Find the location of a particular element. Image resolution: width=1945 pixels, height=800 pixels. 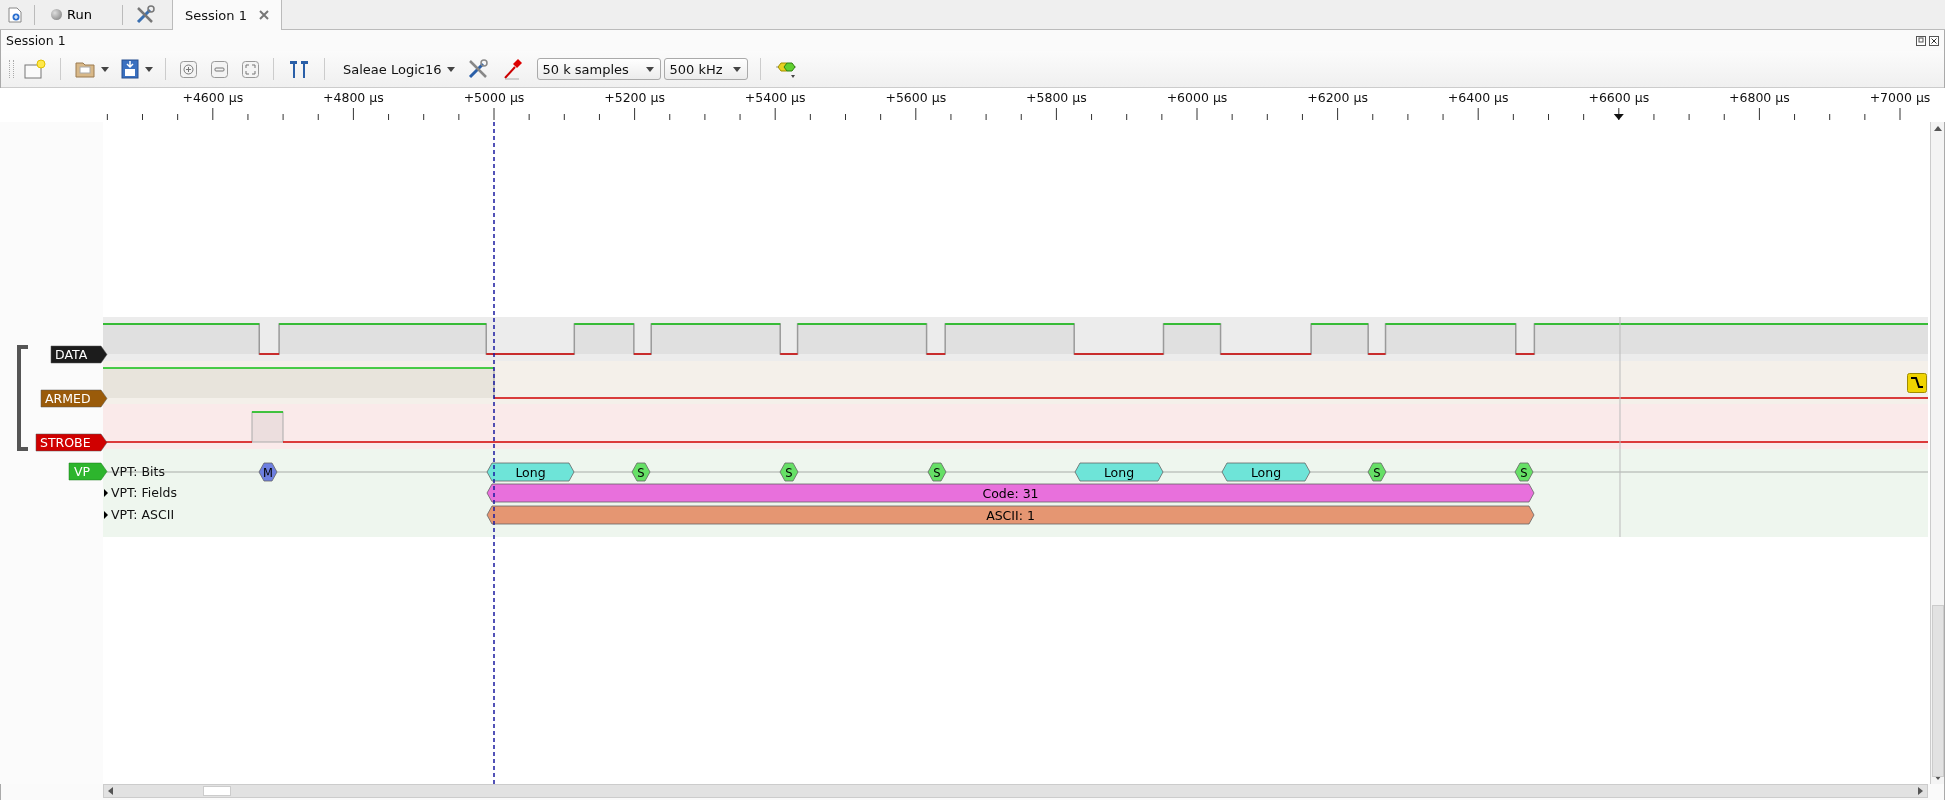

cursors-icon is located at coordinates (299, 69).